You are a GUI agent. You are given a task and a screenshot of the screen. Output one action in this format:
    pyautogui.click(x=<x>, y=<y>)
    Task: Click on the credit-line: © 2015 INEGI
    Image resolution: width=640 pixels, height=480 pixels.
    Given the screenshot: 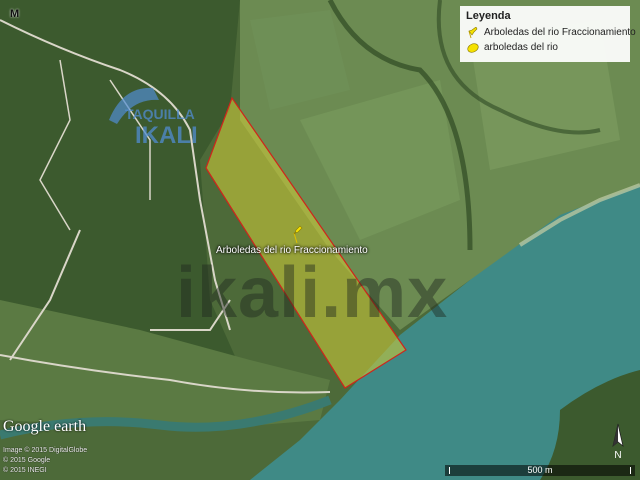 What is the action you would take?
    pyautogui.click(x=25, y=470)
    